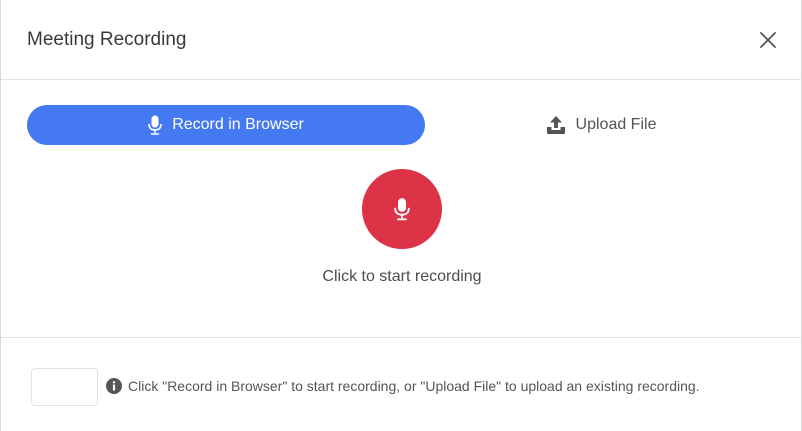  I want to click on tab-record-in-browser: Record in Browser, so click(226, 125).